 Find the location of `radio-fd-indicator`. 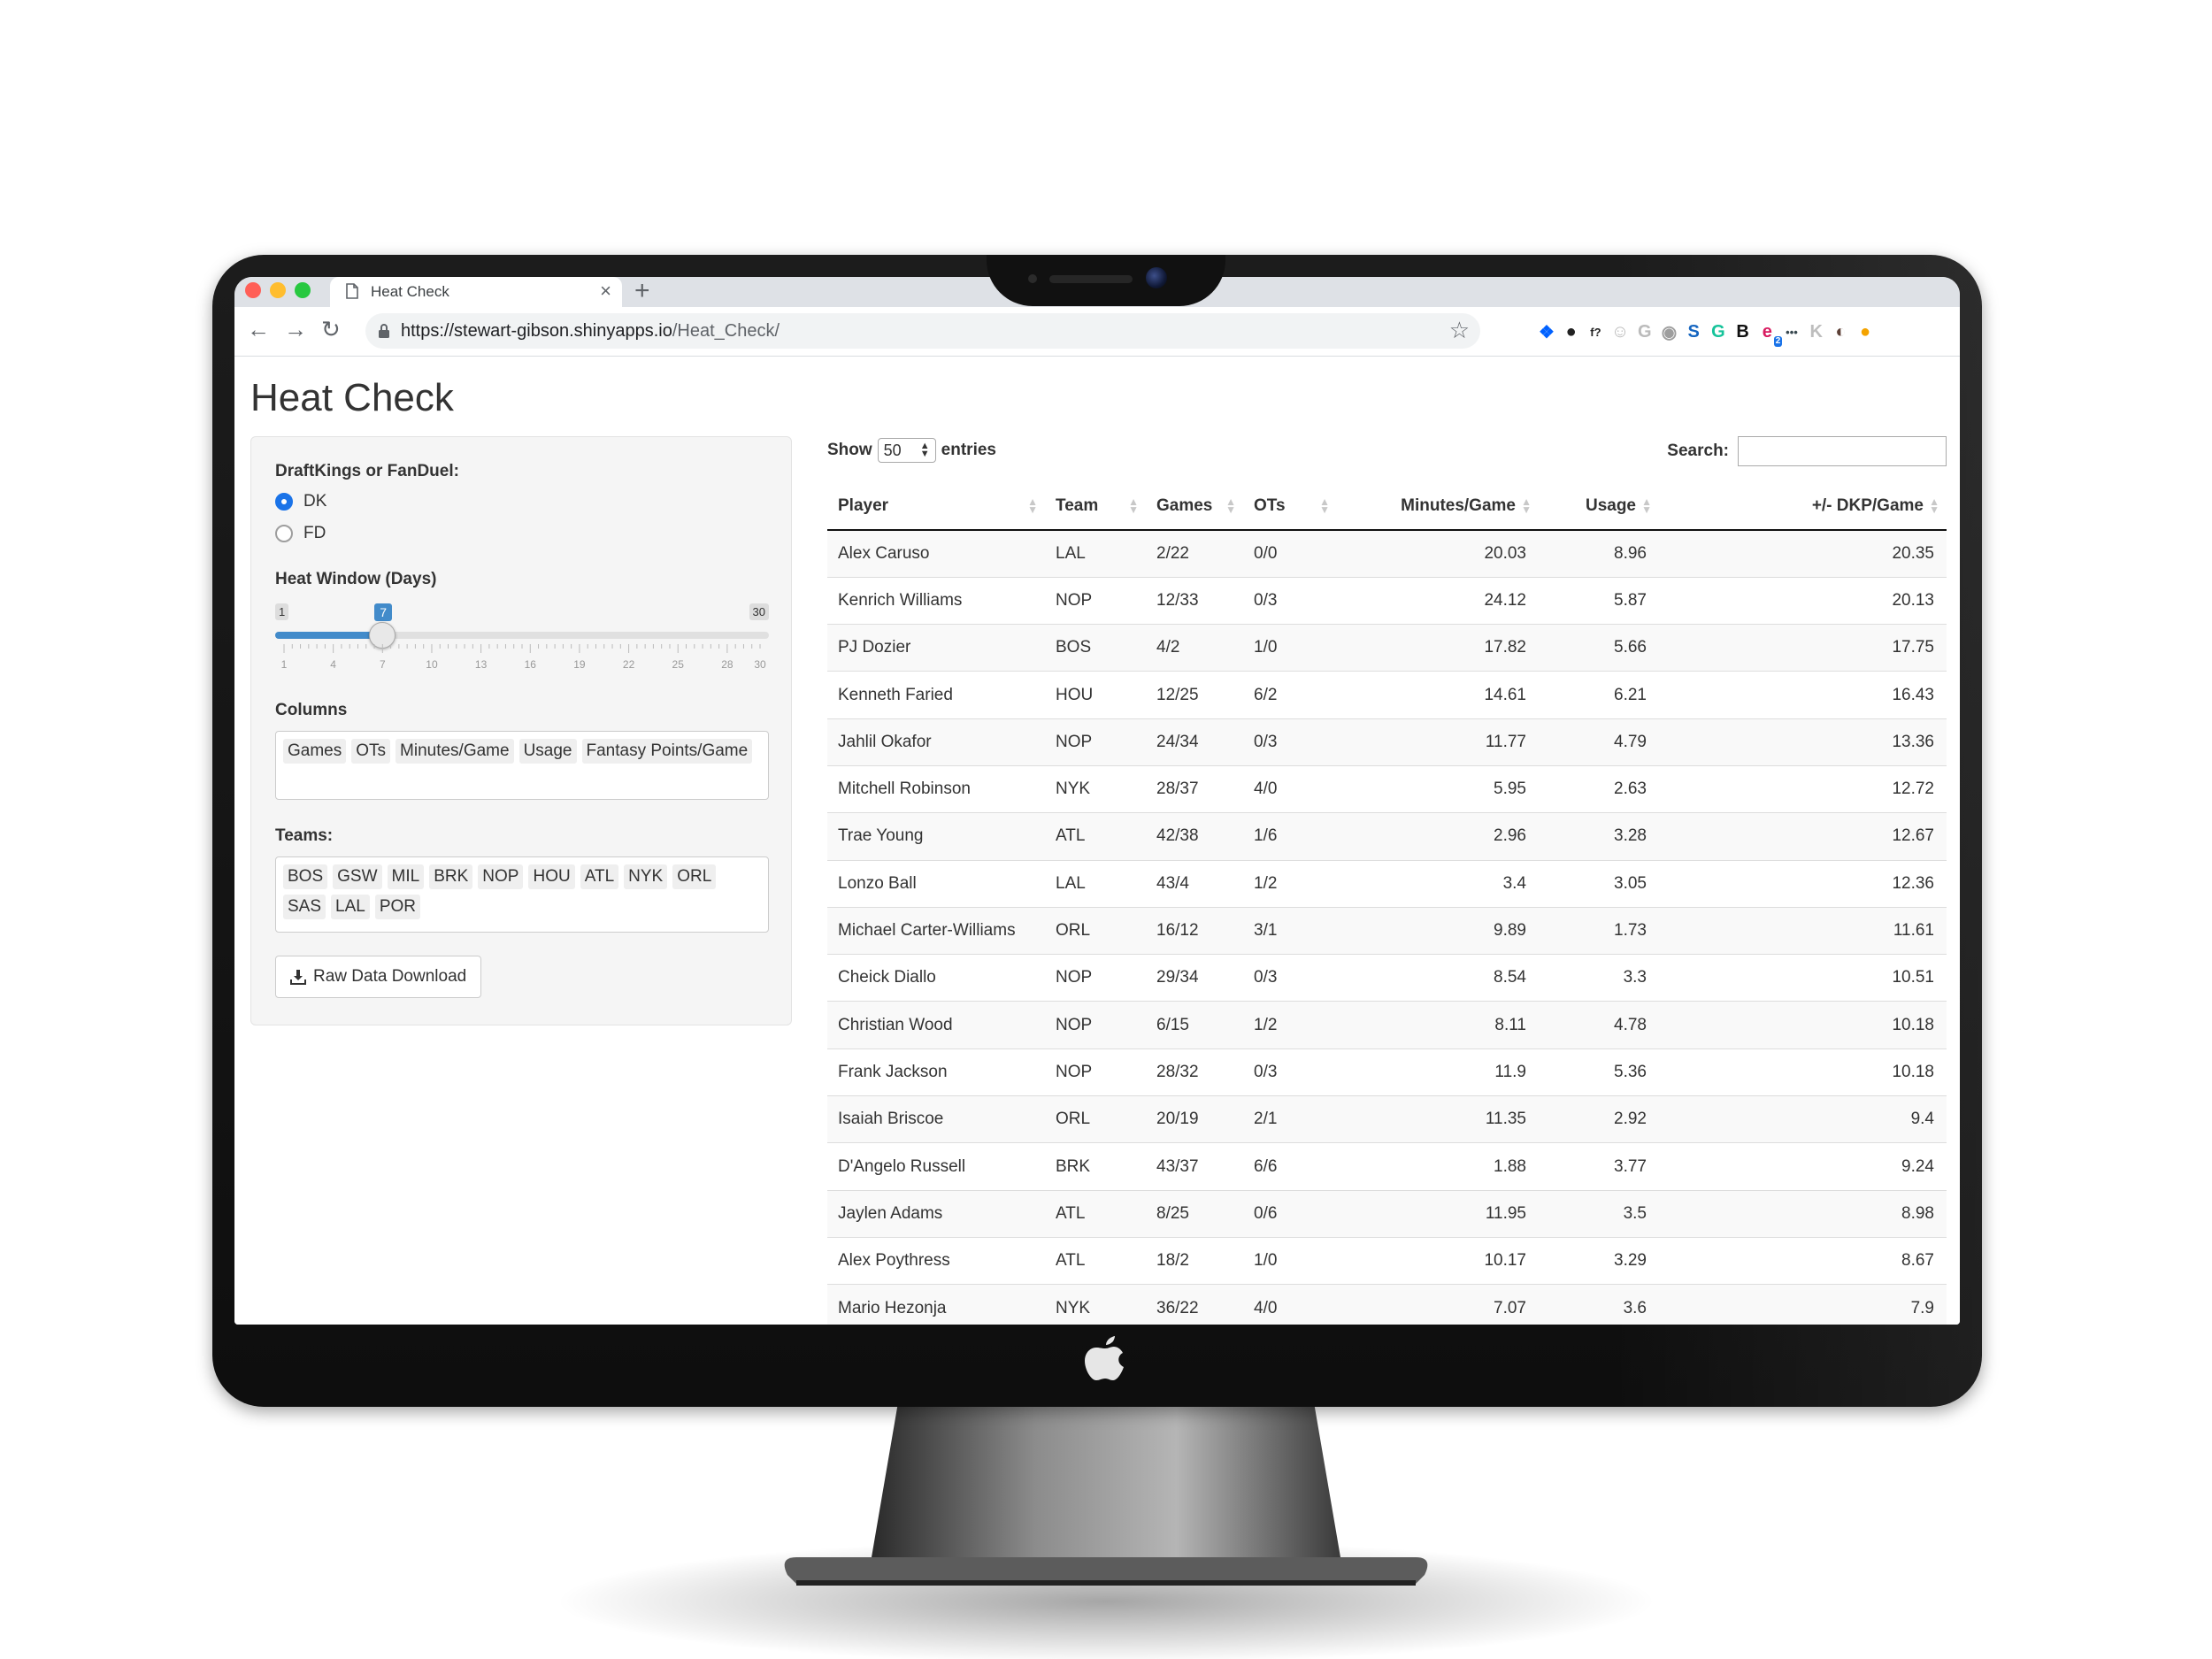

radio-fd-indicator is located at coordinates (284, 534).